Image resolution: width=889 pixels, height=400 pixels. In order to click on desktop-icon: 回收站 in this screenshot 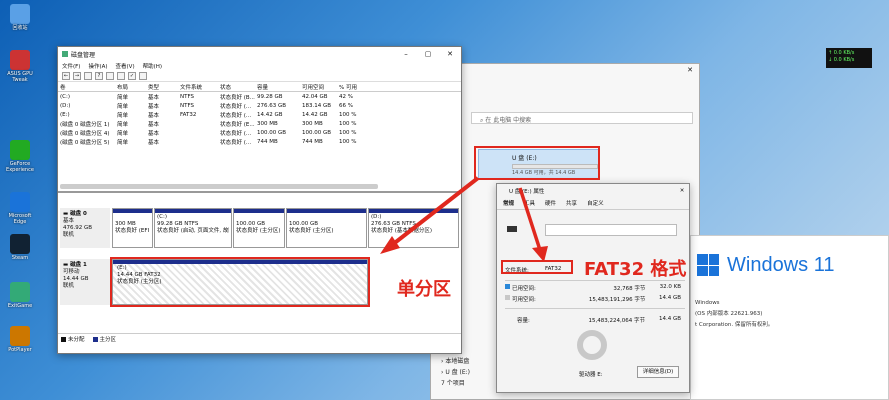, I will do `click(20, 17)`.